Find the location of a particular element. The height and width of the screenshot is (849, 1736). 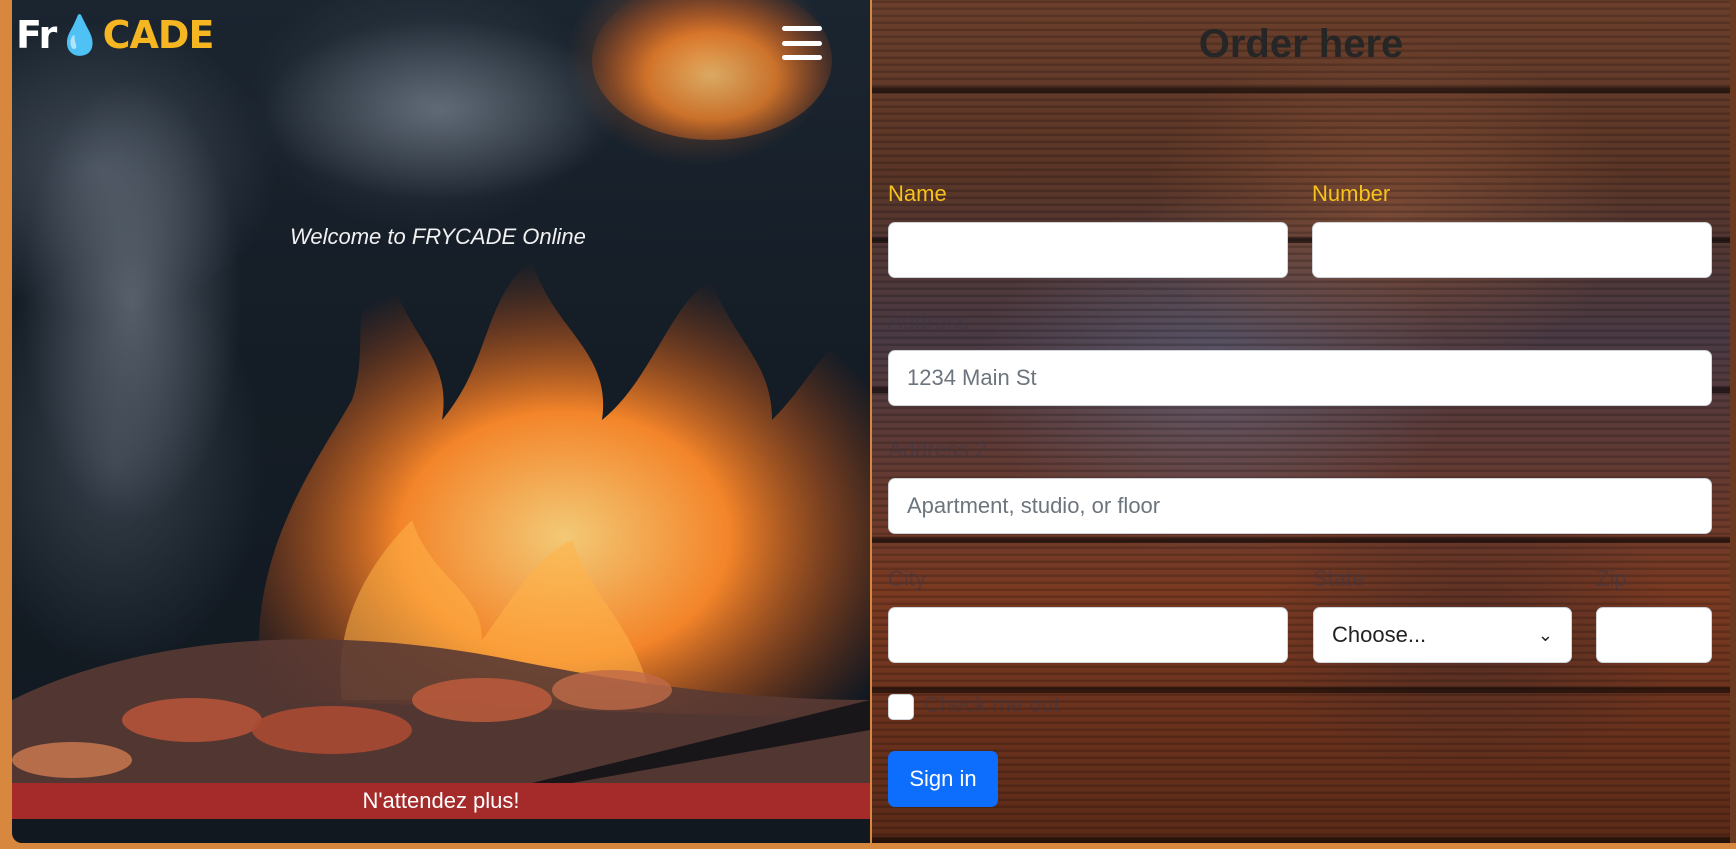

hamburger-menu-icon is located at coordinates (802, 43).